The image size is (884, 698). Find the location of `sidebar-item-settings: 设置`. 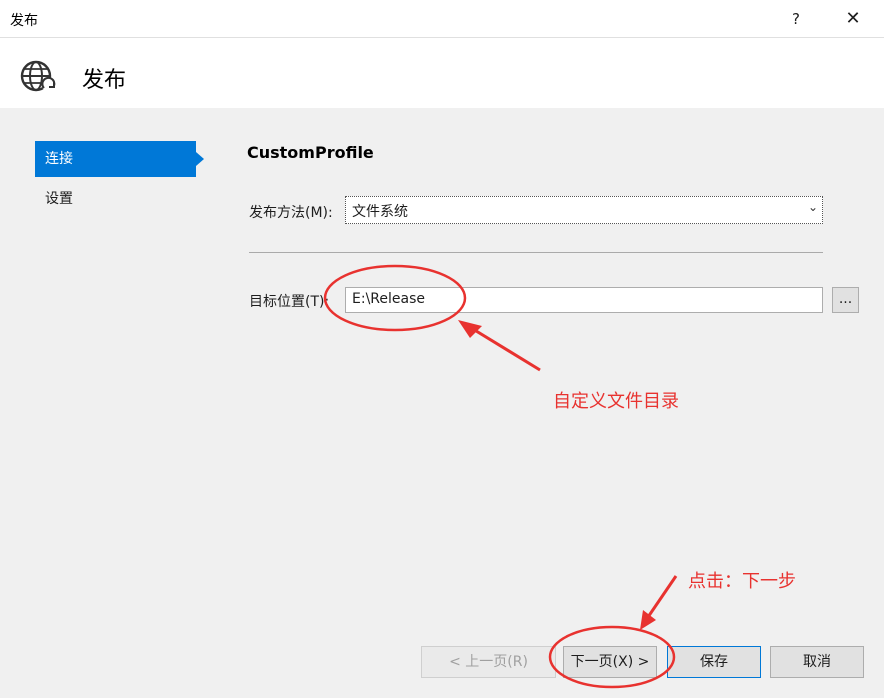

sidebar-item-settings: 设置 is located at coordinates (115, 199).